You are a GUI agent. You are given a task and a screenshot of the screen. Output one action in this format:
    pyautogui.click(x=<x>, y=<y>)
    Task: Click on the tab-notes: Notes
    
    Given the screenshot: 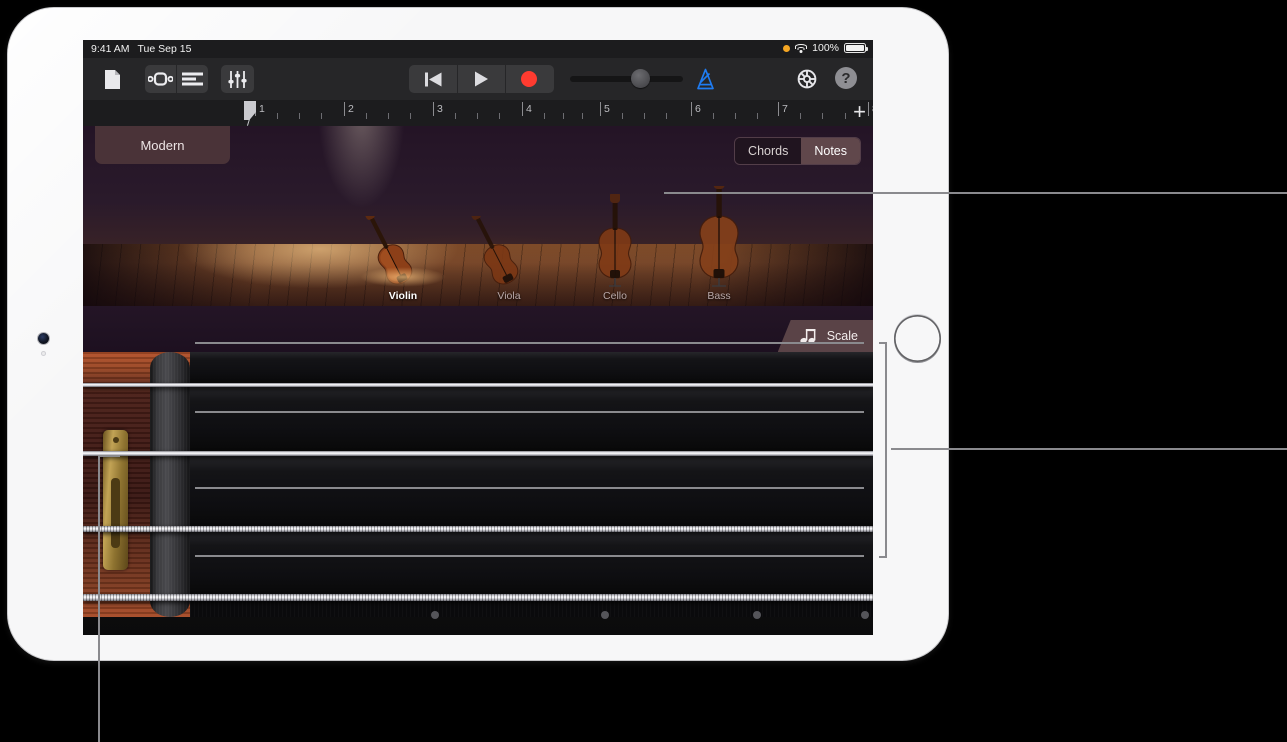 What is the action you would take?
    pyautogui.click(x=830, y=151)
    